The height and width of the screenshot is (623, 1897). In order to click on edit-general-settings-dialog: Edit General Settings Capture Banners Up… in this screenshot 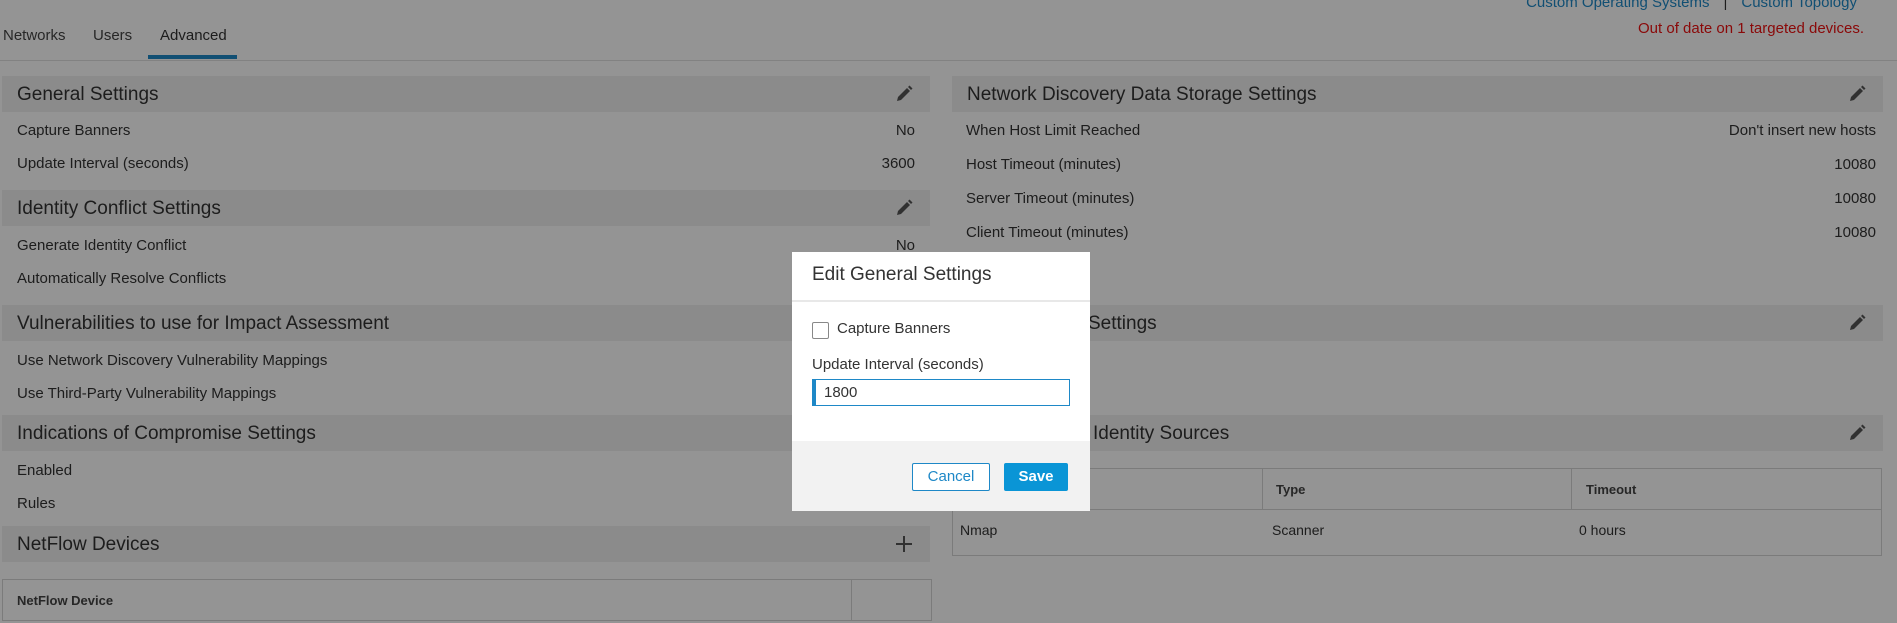, I will do `click(941, 381)`.